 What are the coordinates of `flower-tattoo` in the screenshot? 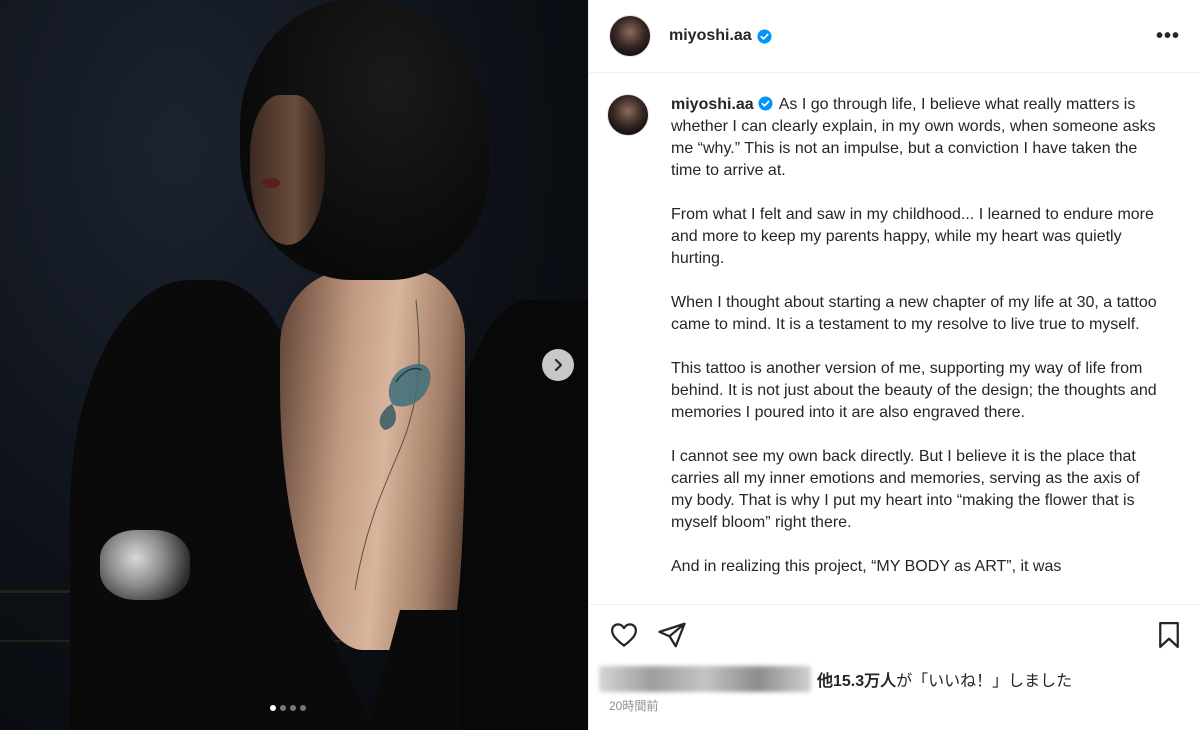 It's located at (392, 445).